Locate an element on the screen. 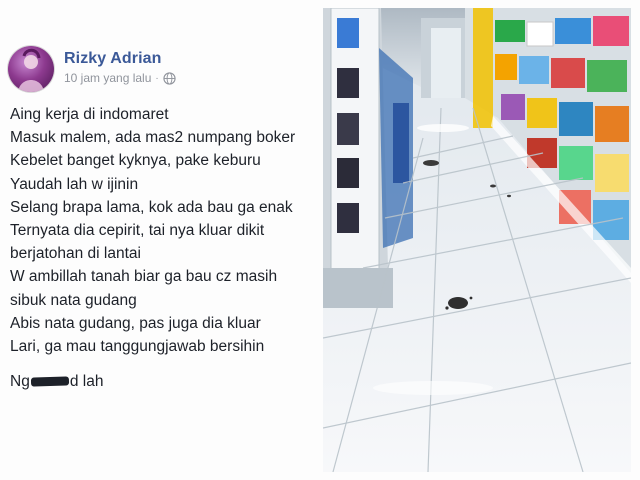  last-line-suffix: d lah is located at coordinates (86, 381).